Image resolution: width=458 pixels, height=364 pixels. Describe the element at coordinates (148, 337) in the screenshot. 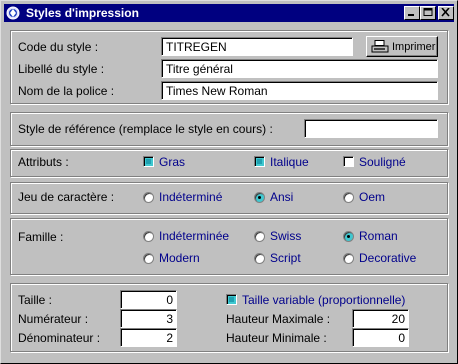

I see `denominateur-field: 2` at that location.